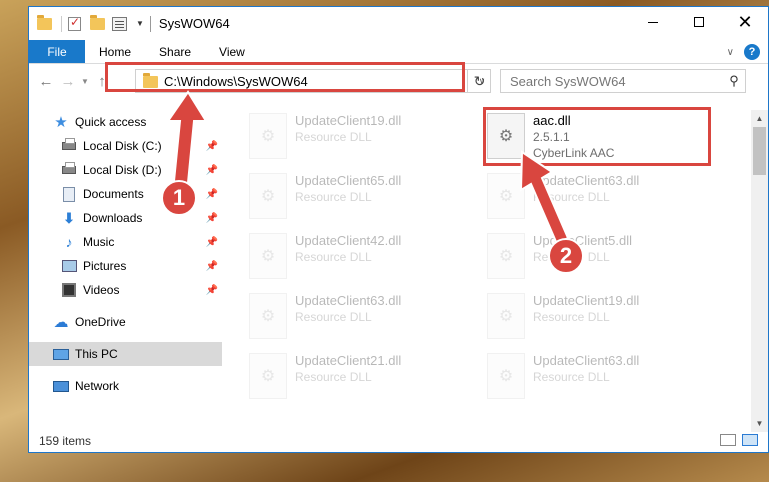 The image size is (769, 482). Describe the element at coordinates (46, 81) in the screenshot. I see `back-arrow-icon: ←` at that location.